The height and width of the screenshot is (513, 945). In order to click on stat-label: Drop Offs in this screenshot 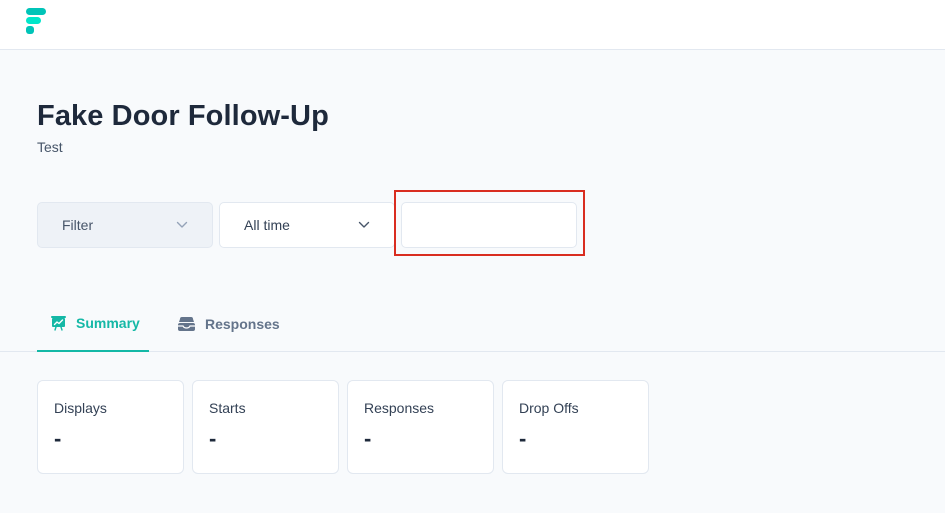, I will do `click(549, 408)`.